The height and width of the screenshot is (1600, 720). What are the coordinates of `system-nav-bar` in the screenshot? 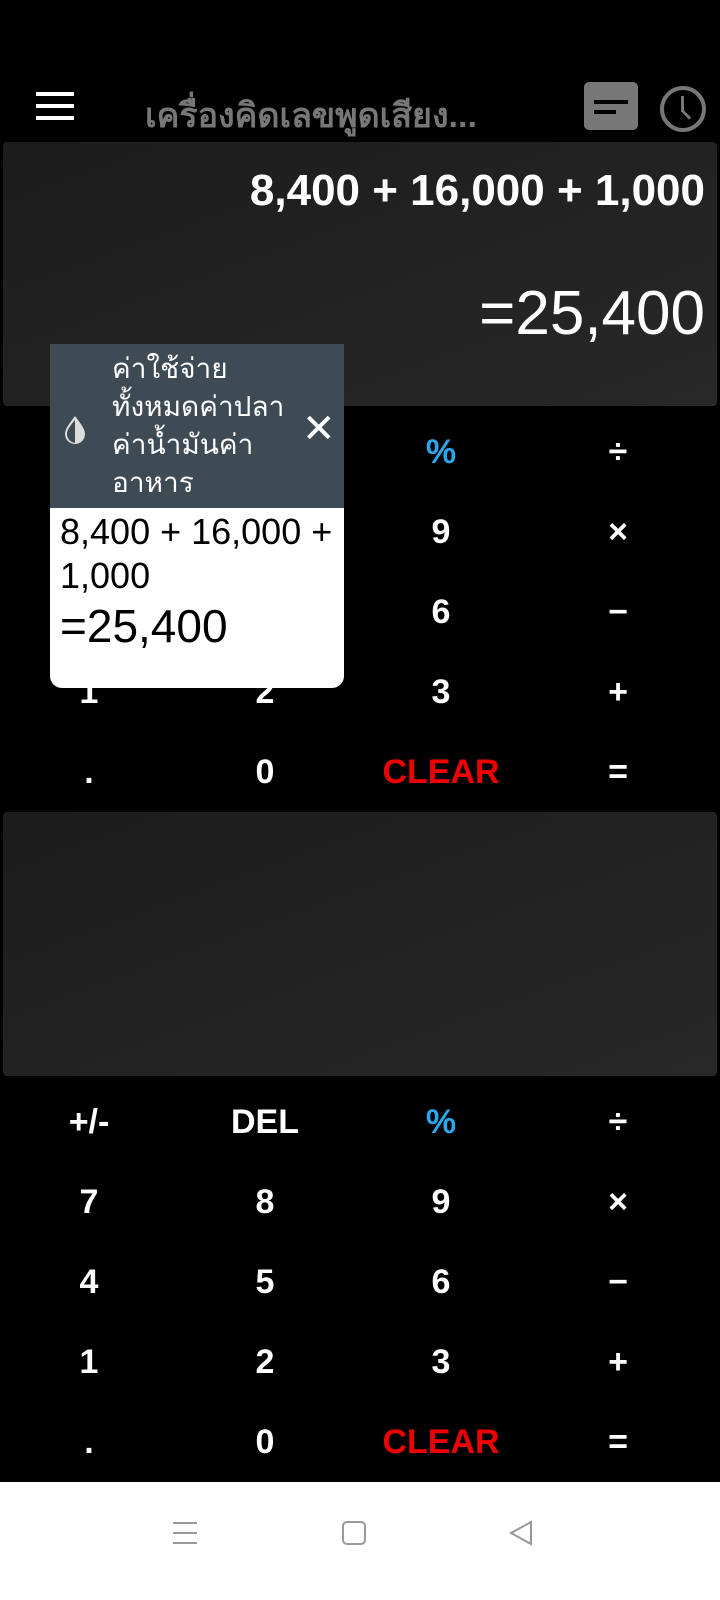 It's located at (360, 1541).